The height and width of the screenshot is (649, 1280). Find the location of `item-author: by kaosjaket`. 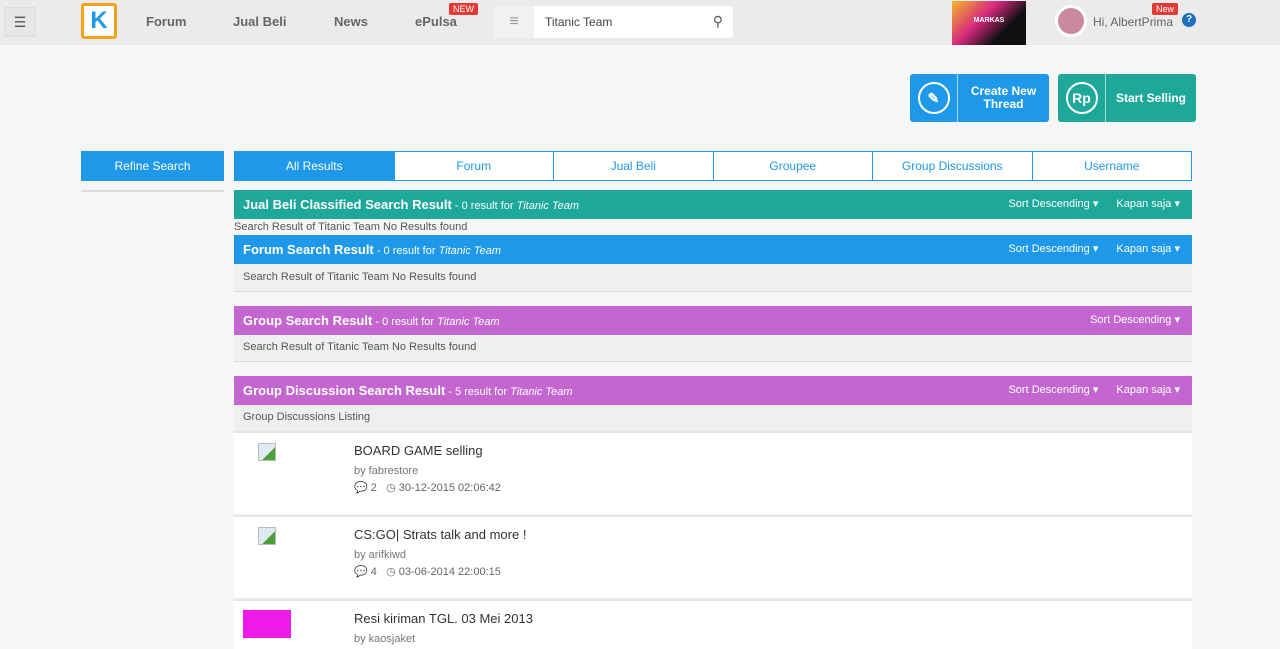

item-author: by kaosjaket is located at coordinates (384, 639).